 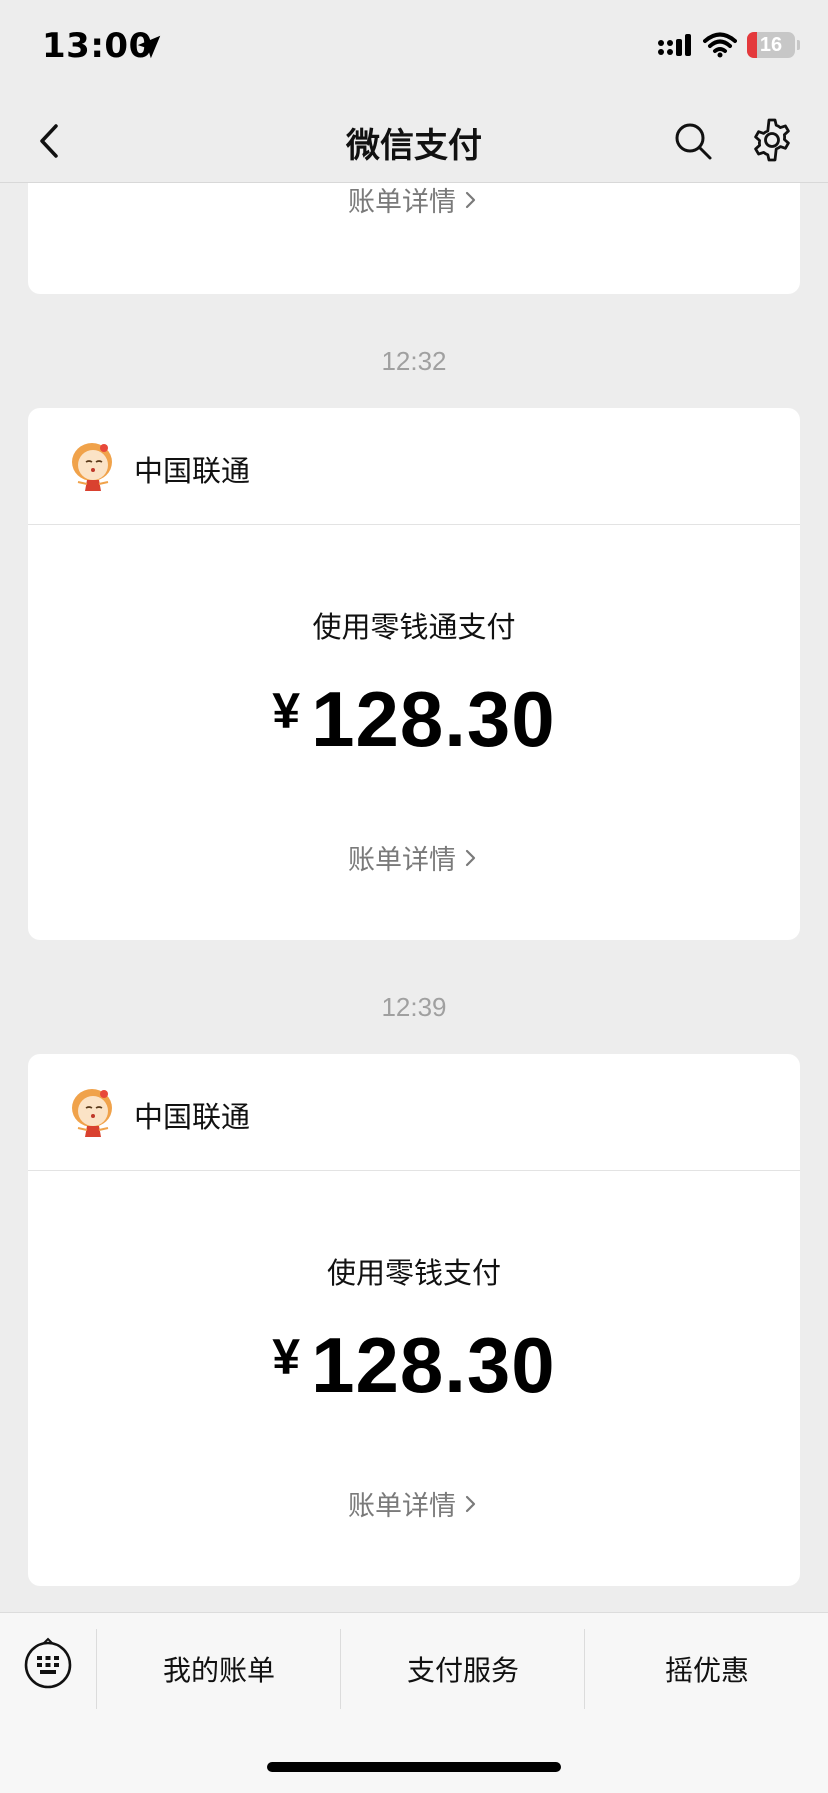 What do you see at coordinates (693, 141) in the screenshot?
I see `search-icon` at bounding box center [693, 141].